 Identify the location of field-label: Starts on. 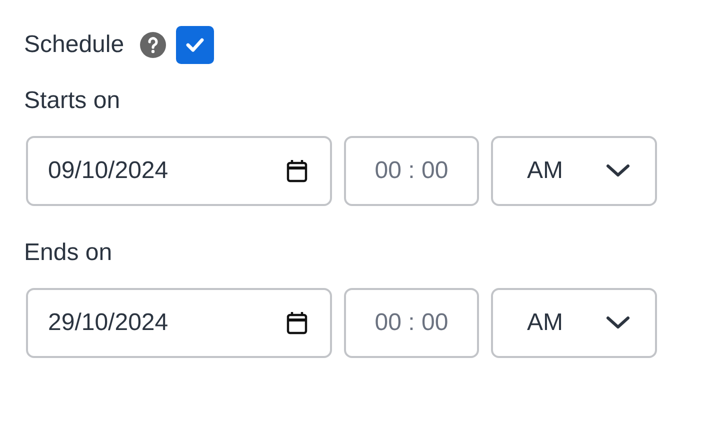
(73, 101).